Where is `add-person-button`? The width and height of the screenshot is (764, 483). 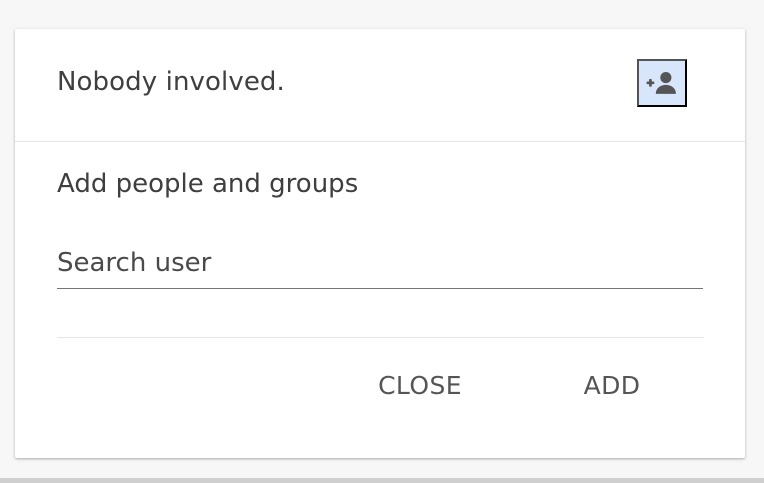 add-person-button is located at coordinates (662, 83).